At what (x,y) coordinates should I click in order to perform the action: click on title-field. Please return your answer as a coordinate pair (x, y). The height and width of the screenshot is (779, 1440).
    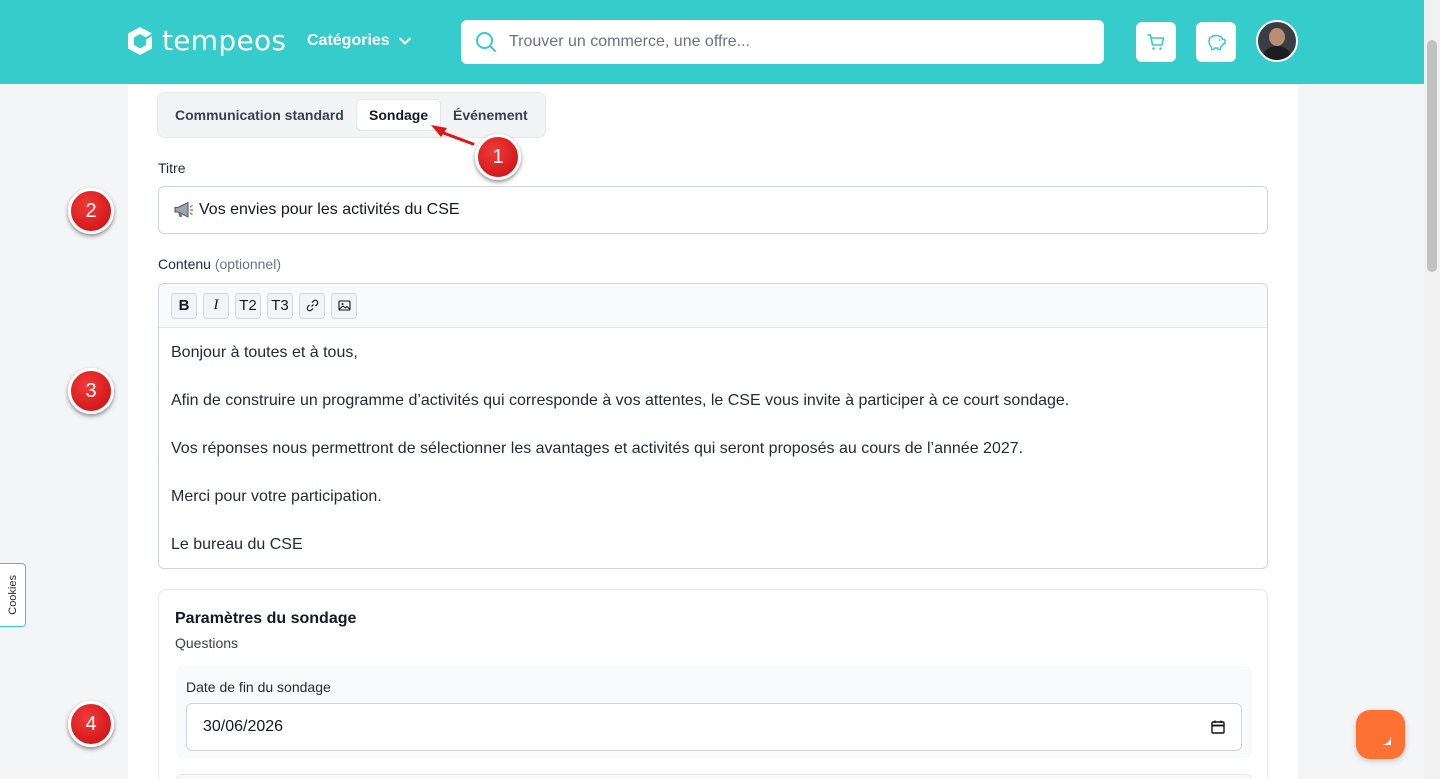
    Looking at the image, I should click on (713, 210).